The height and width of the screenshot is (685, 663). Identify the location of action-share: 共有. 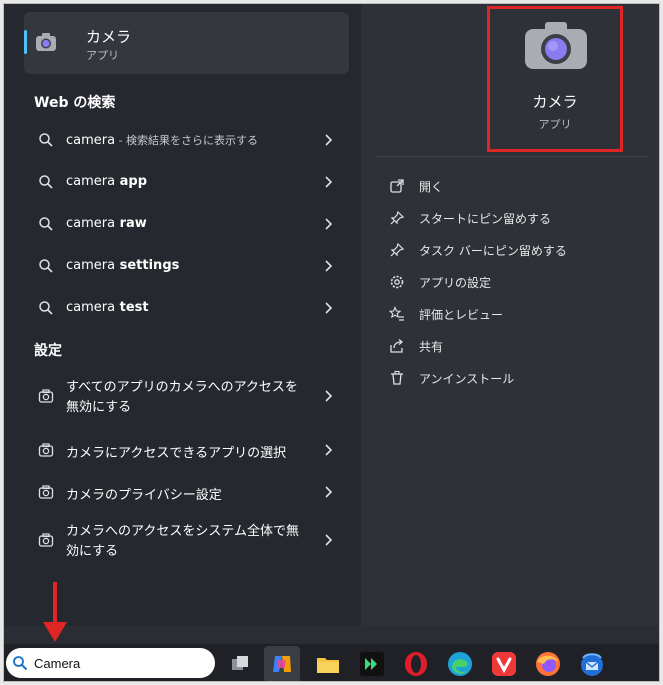
(515, 346).